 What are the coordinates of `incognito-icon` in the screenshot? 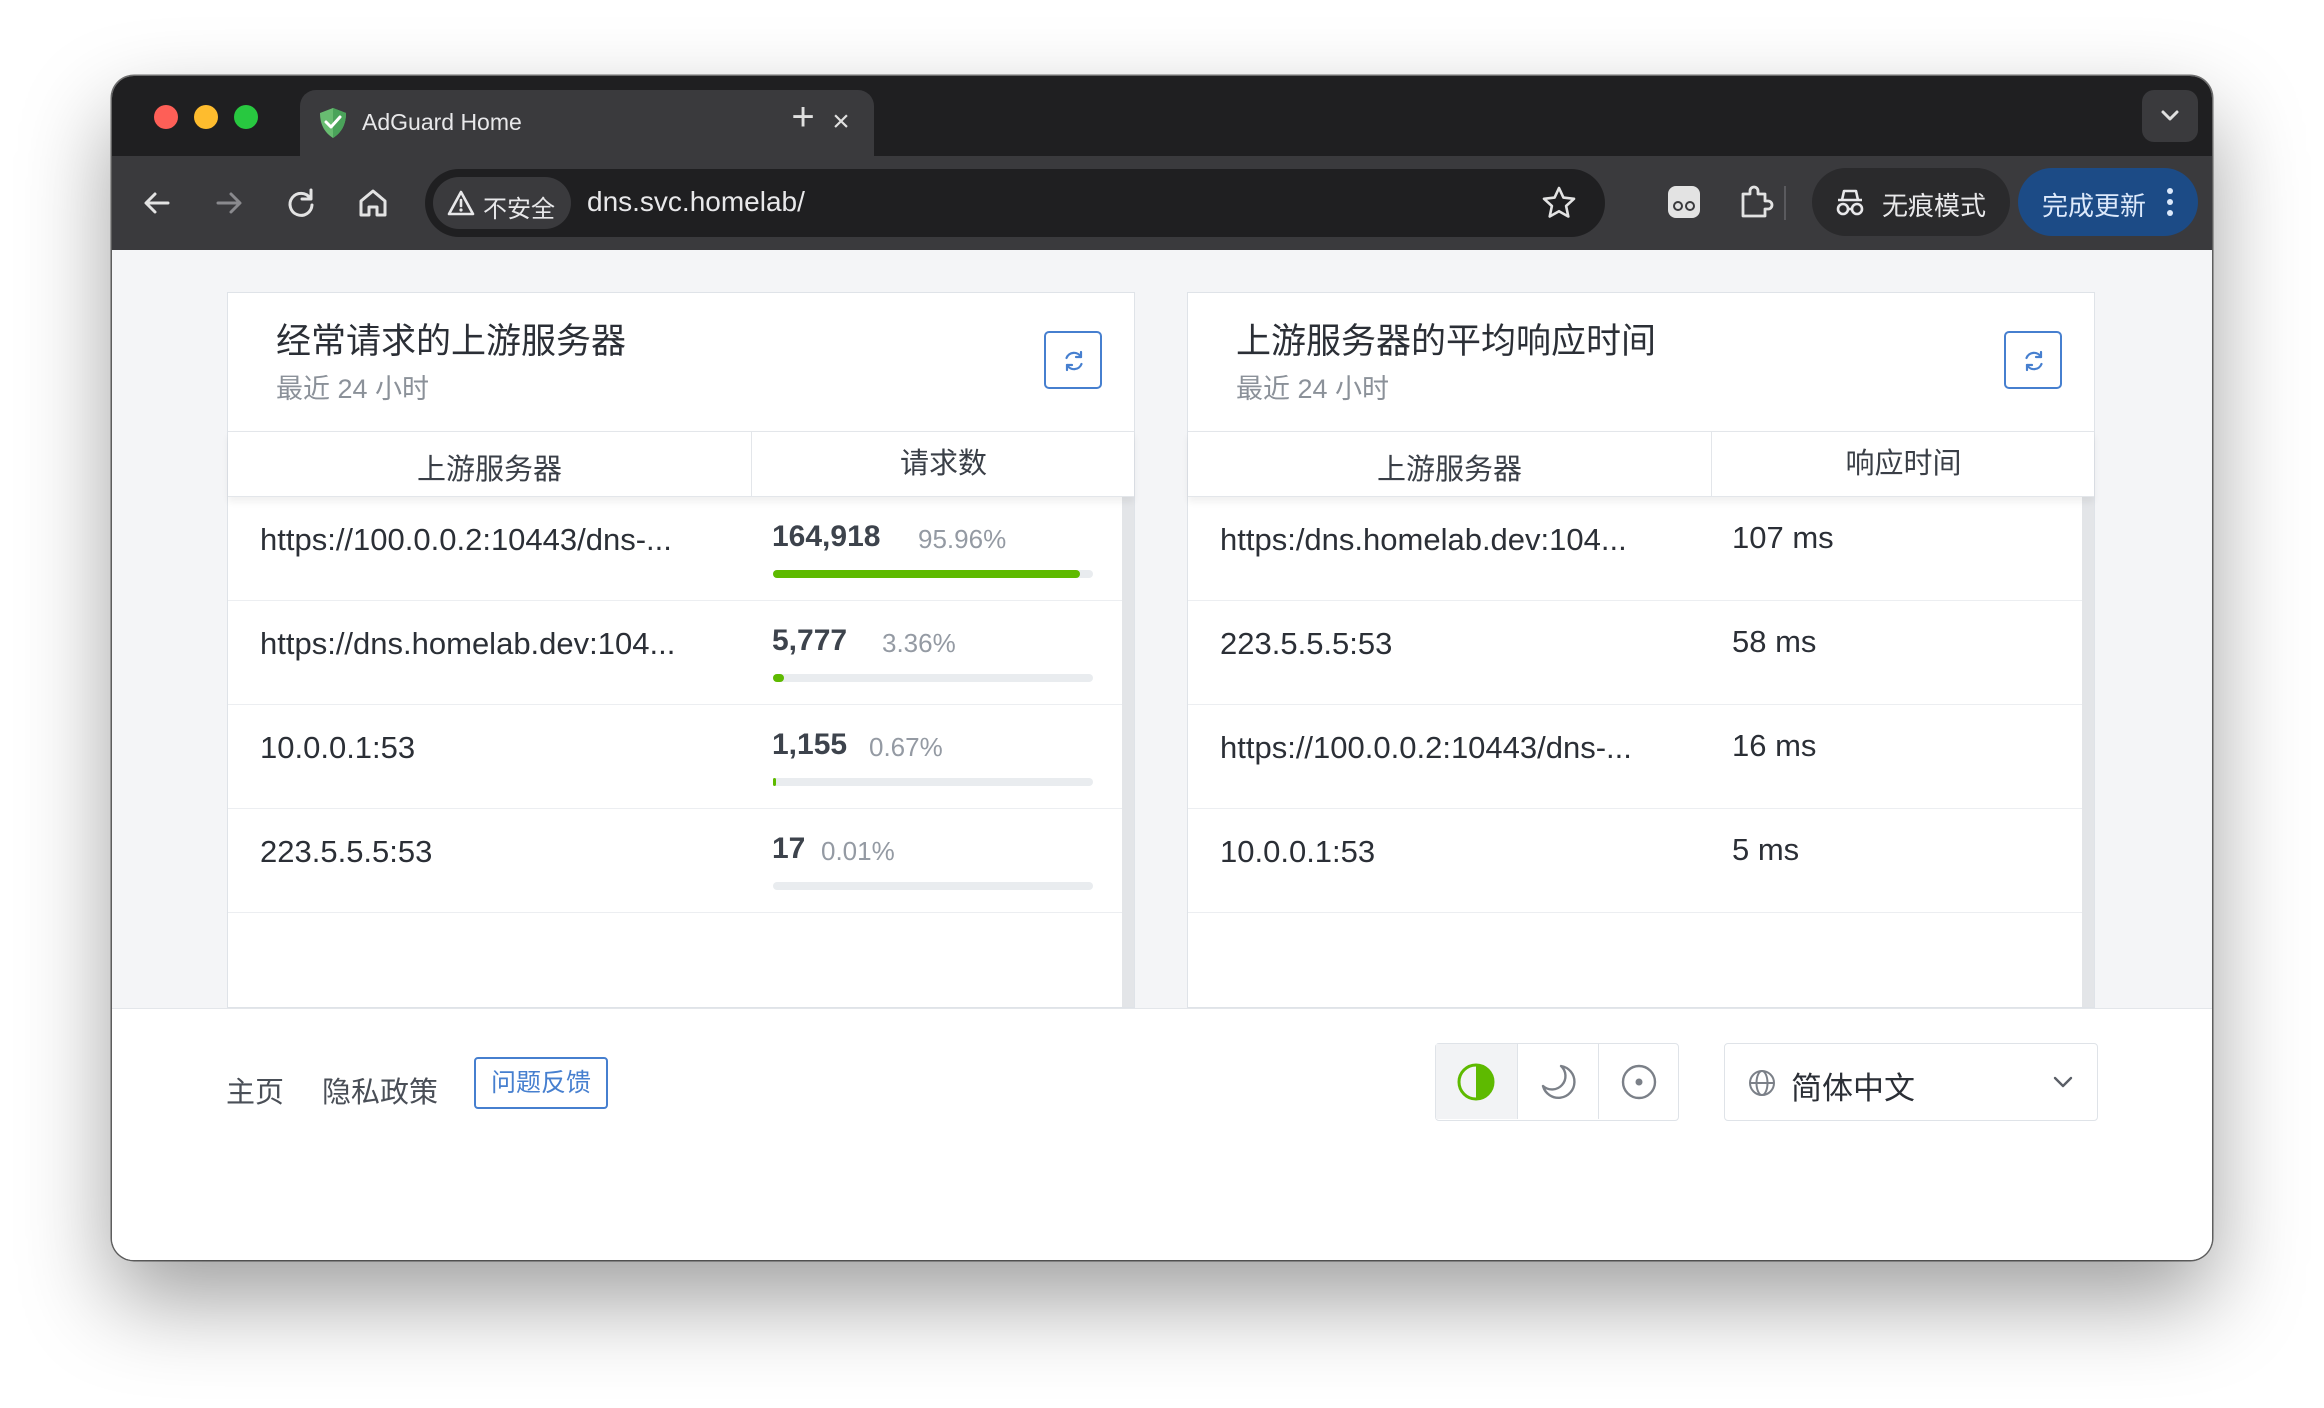 It's located at (1850, 202).